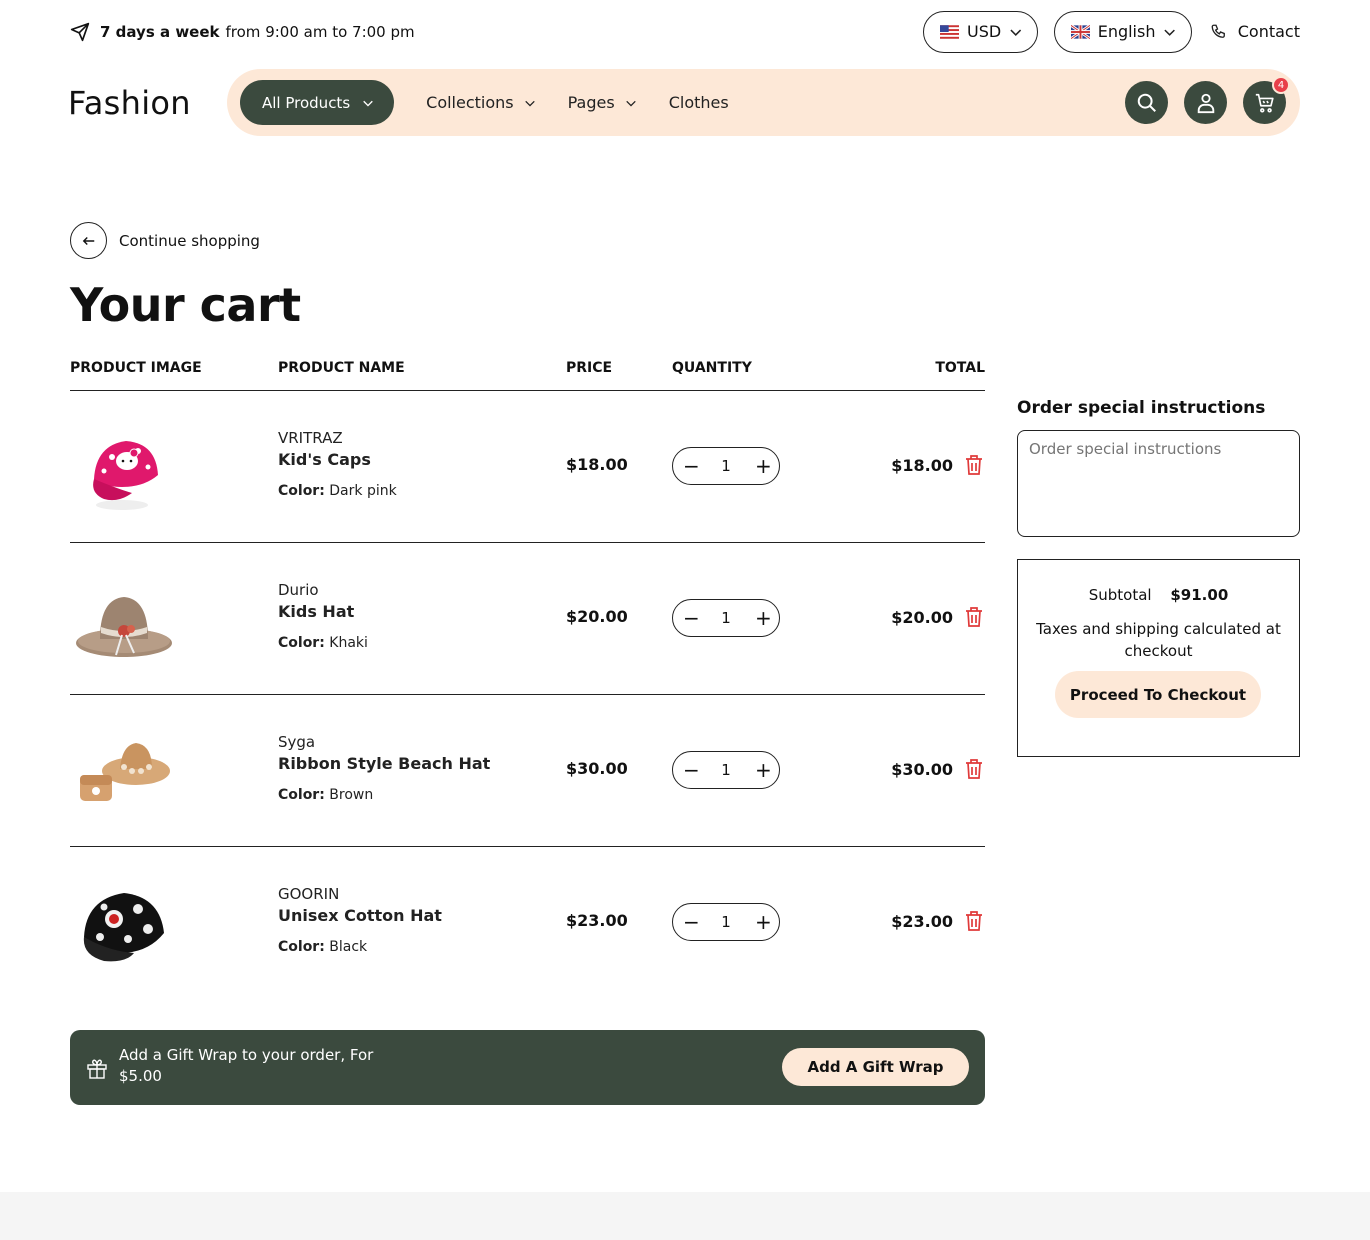  Describe the element at coordinates (597, 616) in the screenshot. I see `unit-price: $20.00` at that location.